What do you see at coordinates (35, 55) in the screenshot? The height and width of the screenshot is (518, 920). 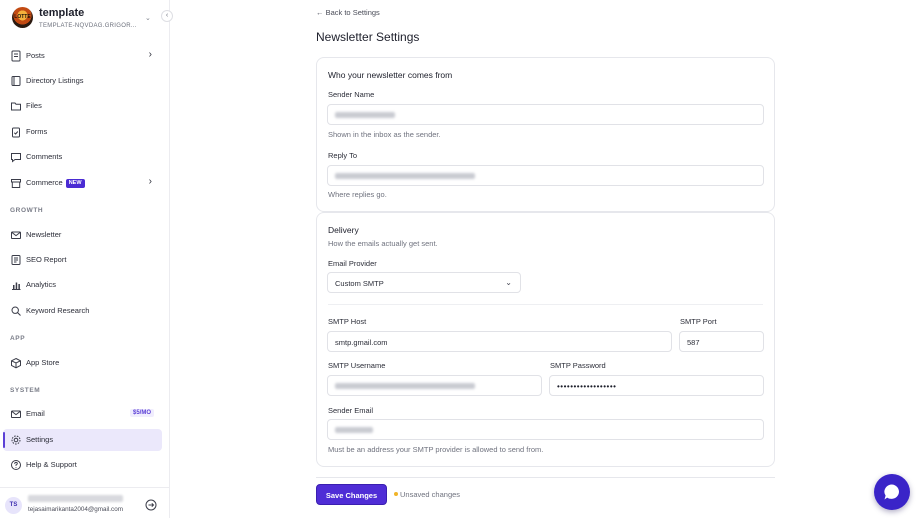 I see `sidebar-item-label: Posts` at bounding box center [35, 55].